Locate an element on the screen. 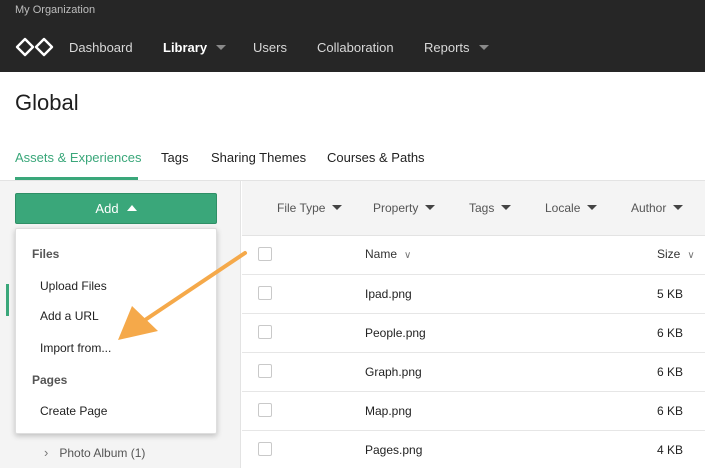 The image size is (705, 468). select-all-checkbox is located at coordinates (265, 254).